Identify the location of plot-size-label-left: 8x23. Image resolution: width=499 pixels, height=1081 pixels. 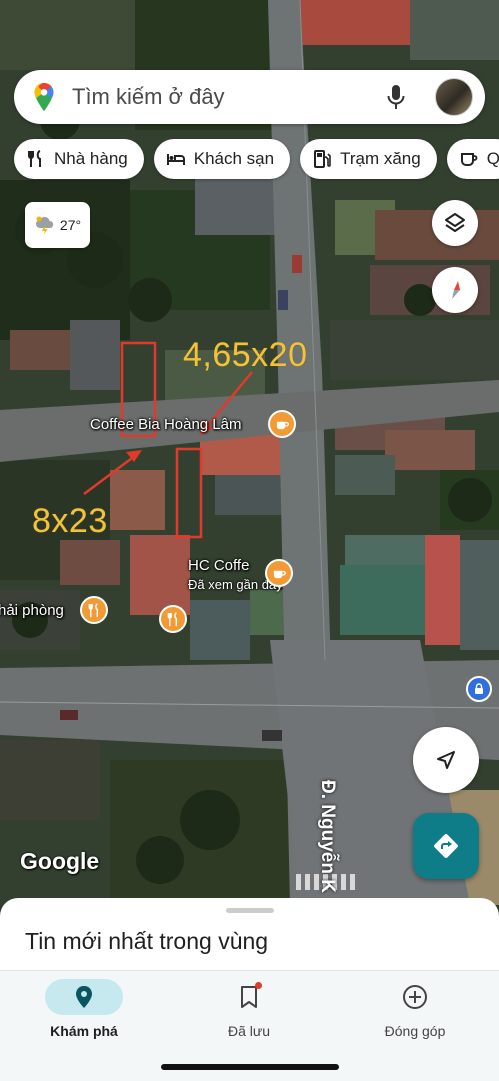
(70, 521).